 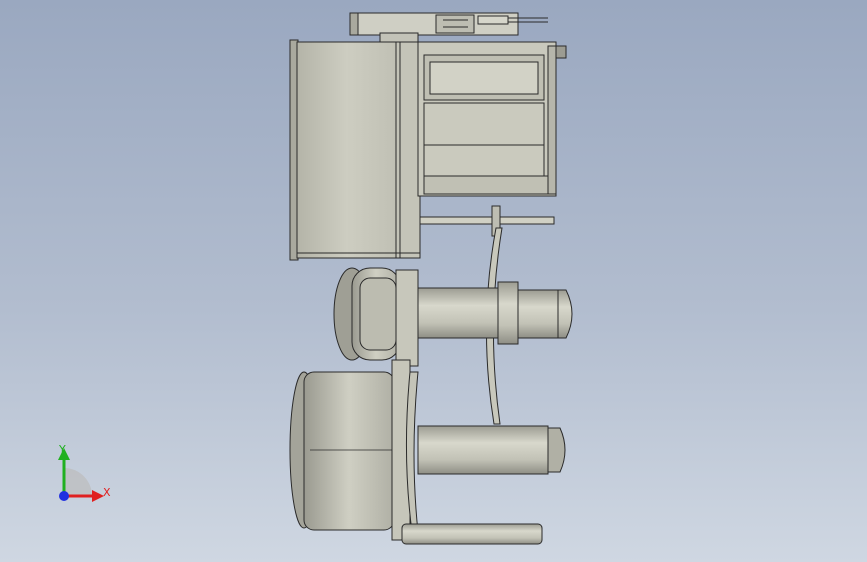 What do you see at coordinates (64, 496) in the screenshot?
I see `z-axis-dot` at bounding box center [64, 496].